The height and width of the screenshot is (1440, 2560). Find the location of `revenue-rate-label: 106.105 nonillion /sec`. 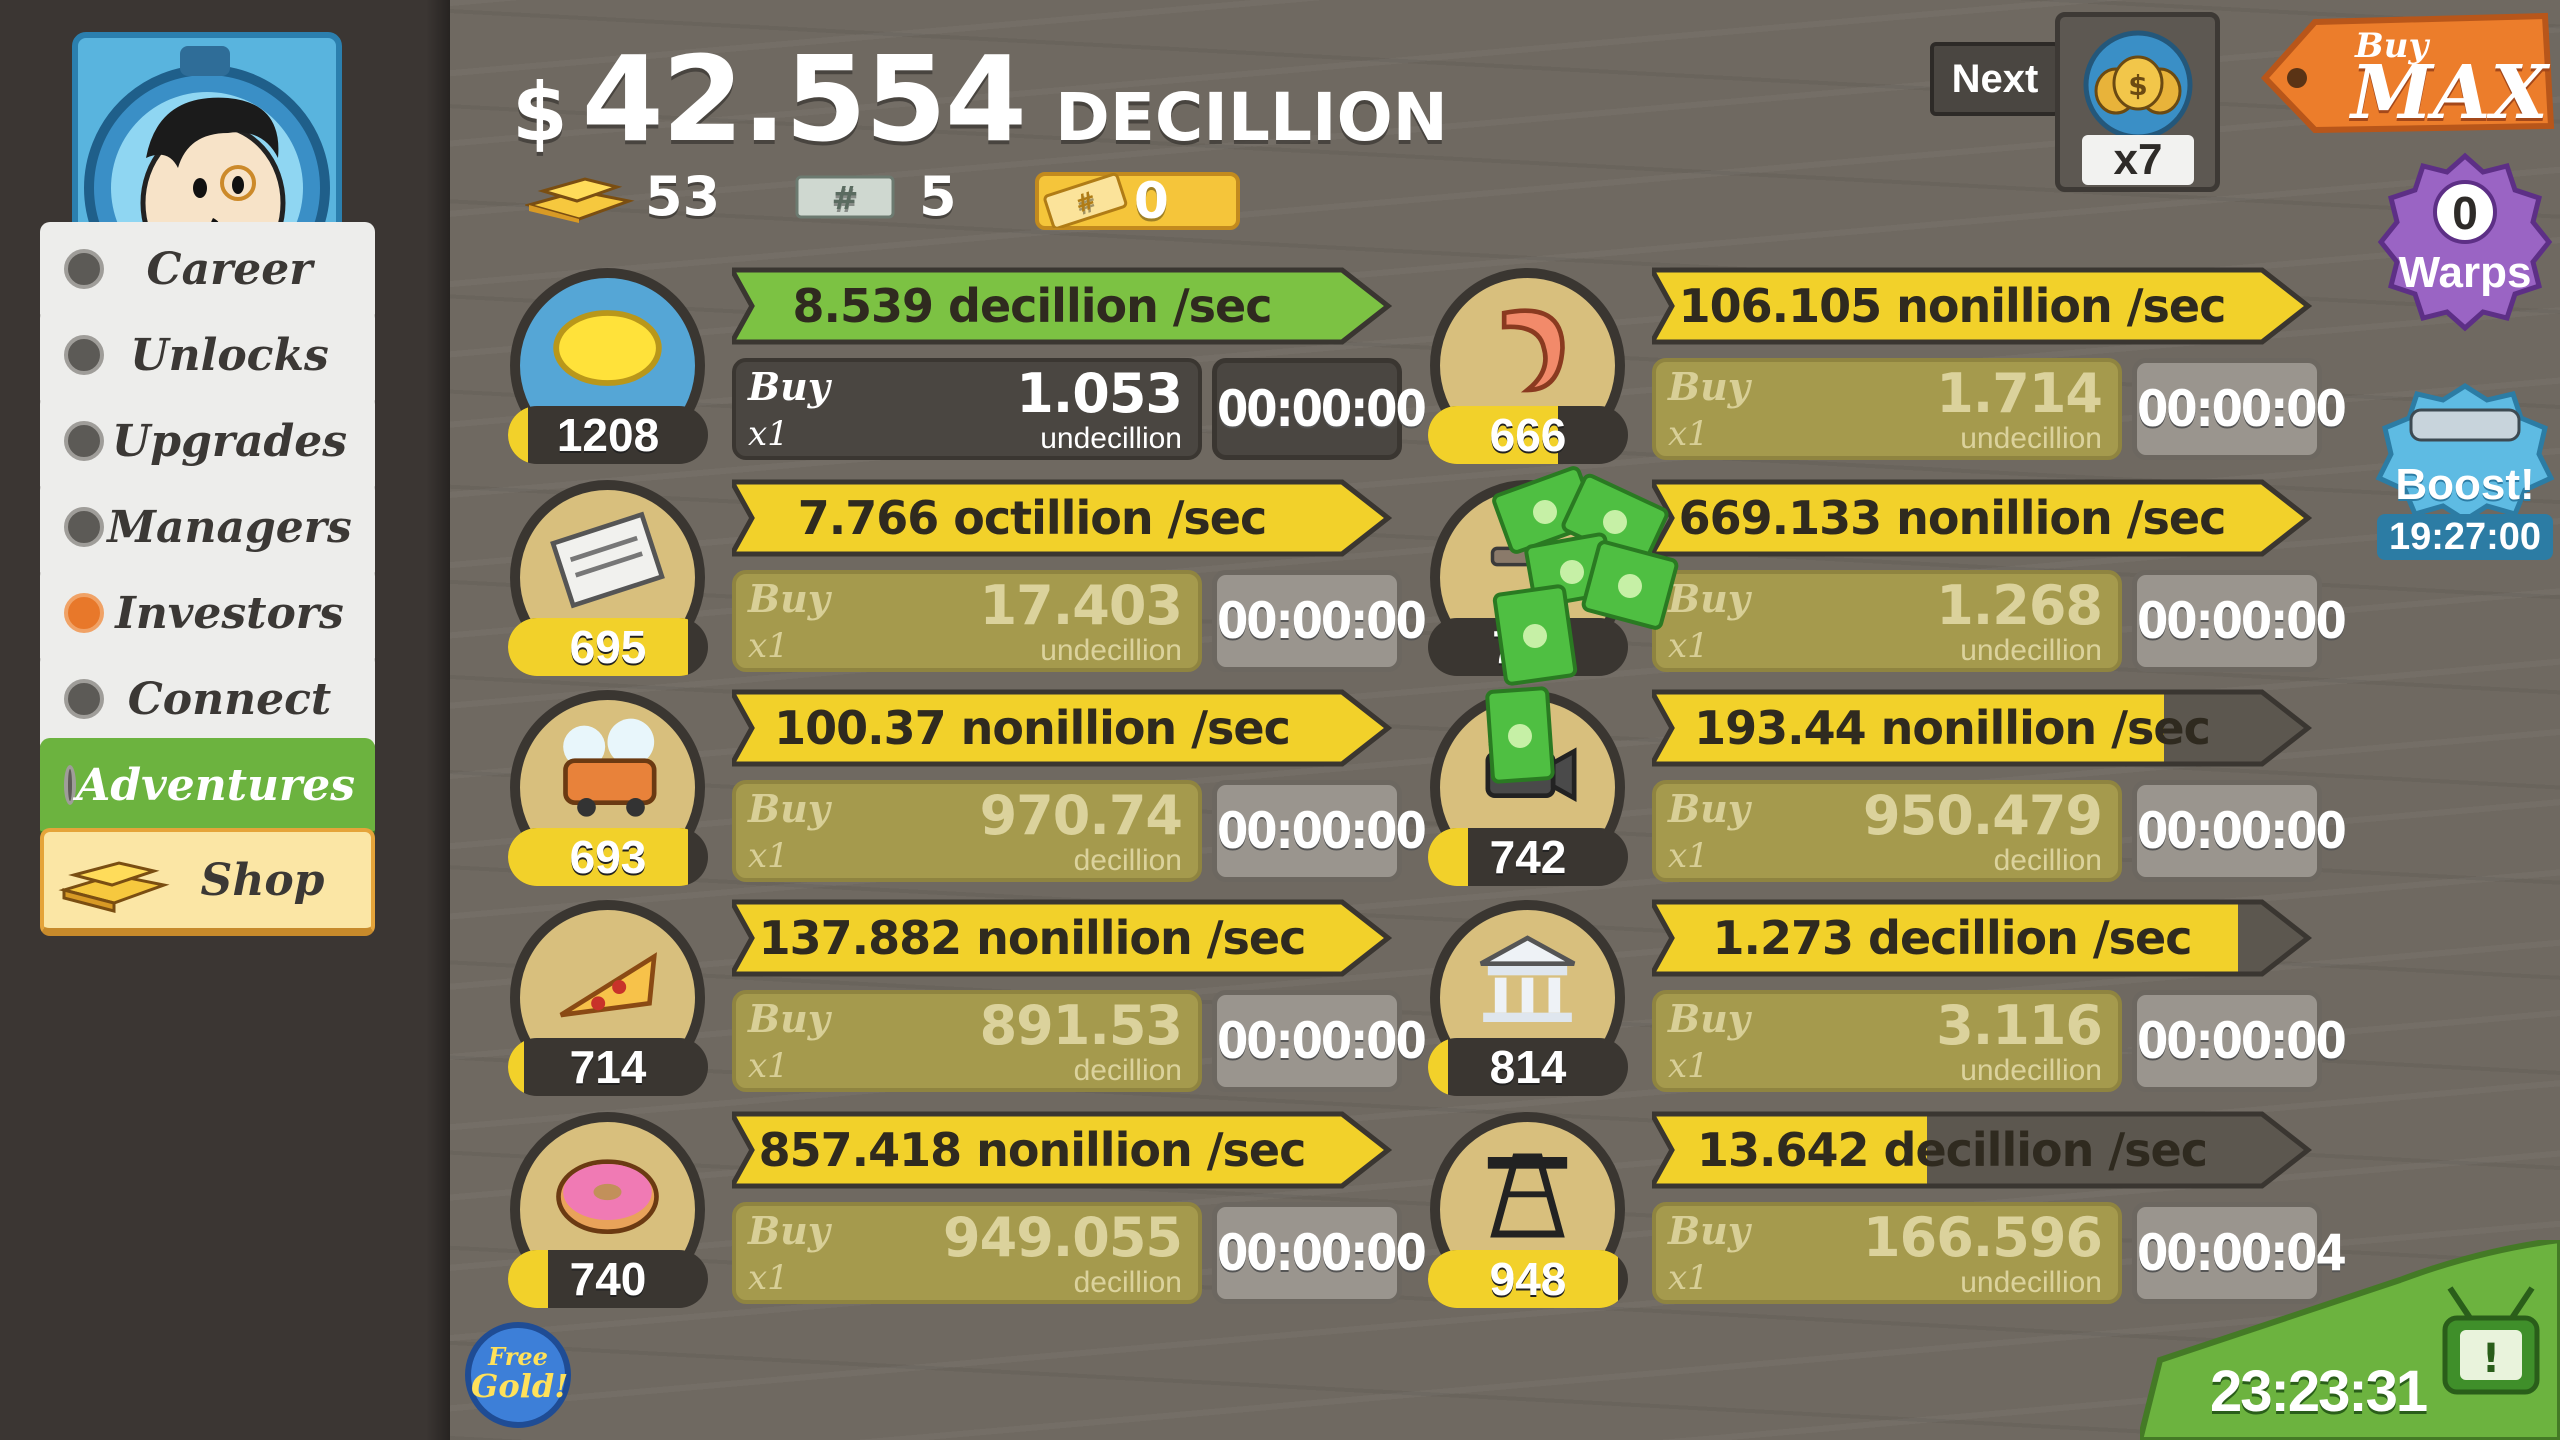

revenue-rate-label: 106.105 nonillion /sec is located at coordinates (1952, 306).